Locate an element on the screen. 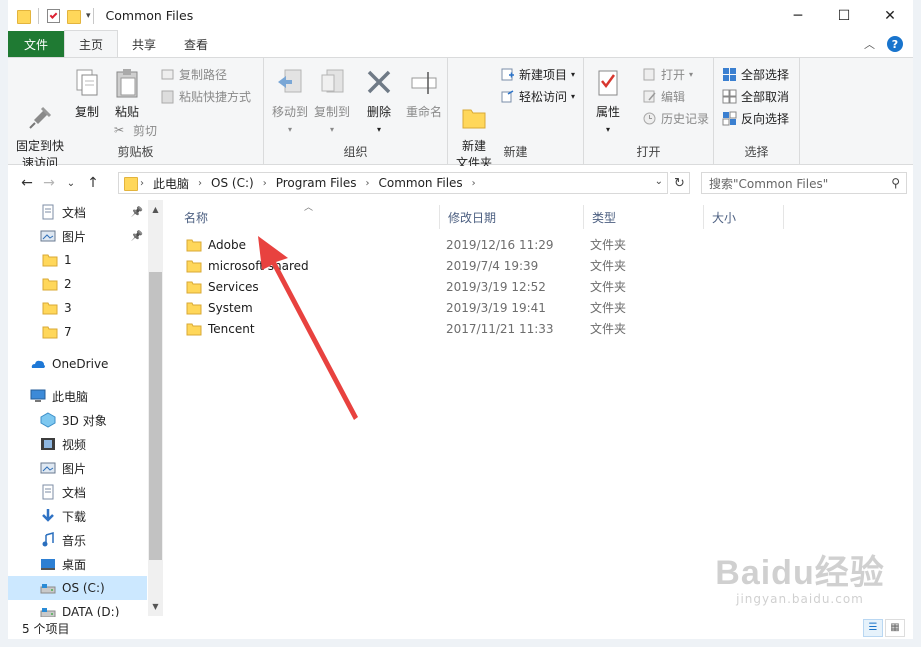  copy-to-button: 复制到 ▾ is located at coordinates (332, 102).